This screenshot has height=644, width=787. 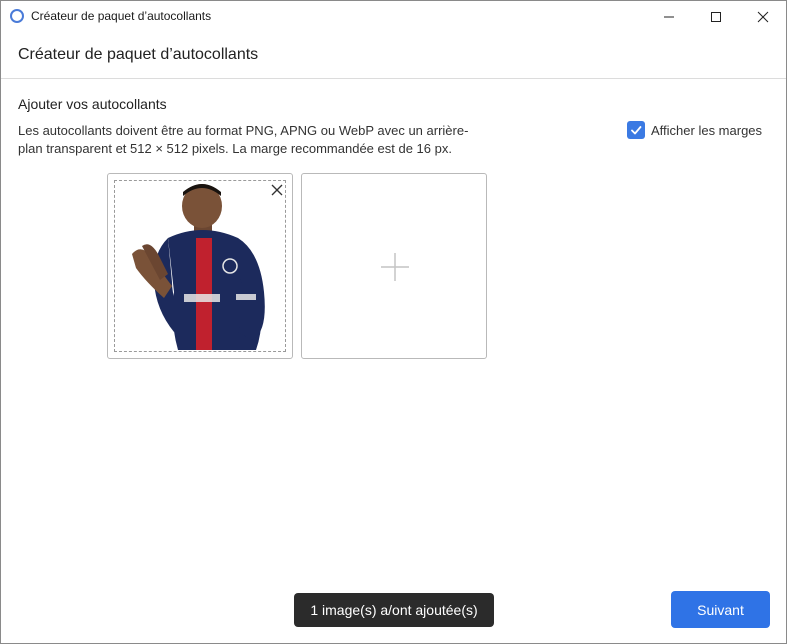 I want to click on remove-icon, so click(x=277, y=190).